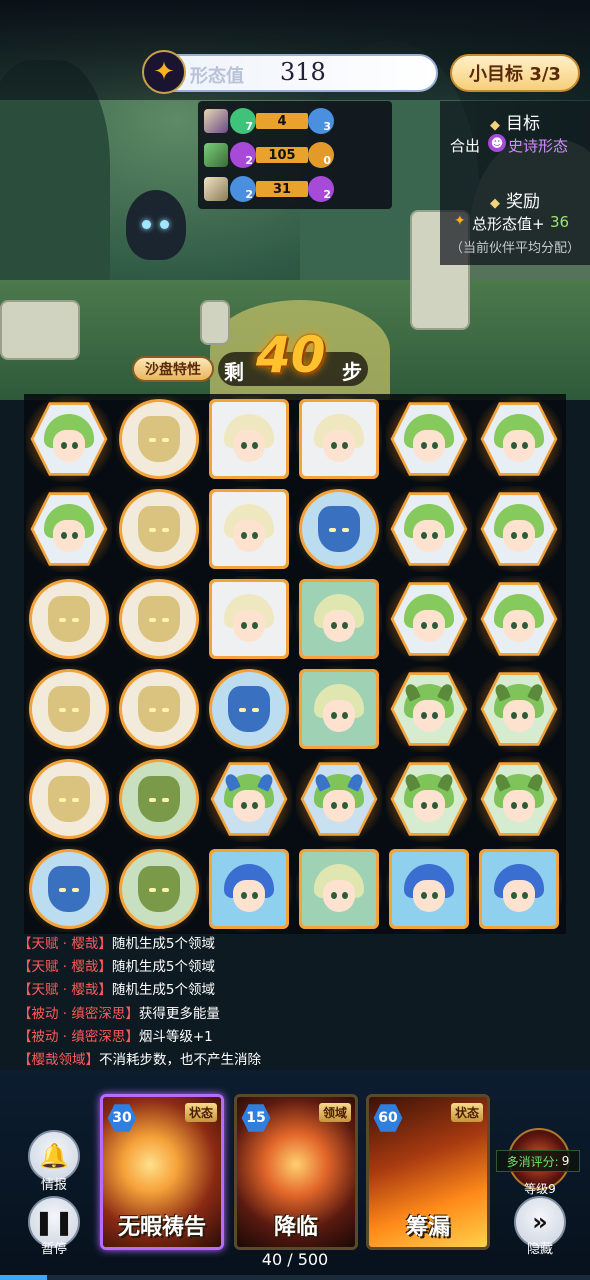 This screenshot has width=590, height=1280. I want to click on bluehelm-portrait-icon, so click(429, 889).